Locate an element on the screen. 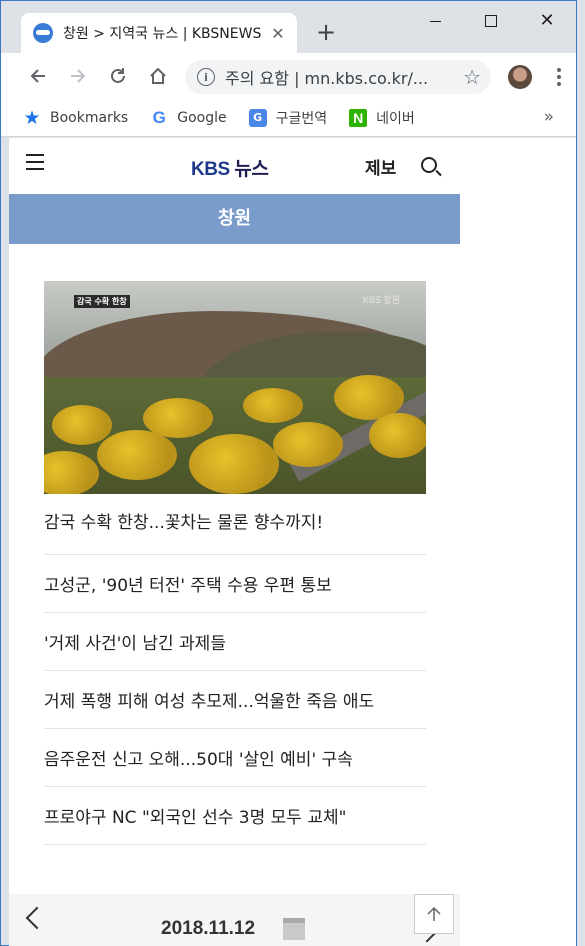 The width and height of the screenshot is (585, 946). region-title: 창원 is located at coordinates (234, 219).